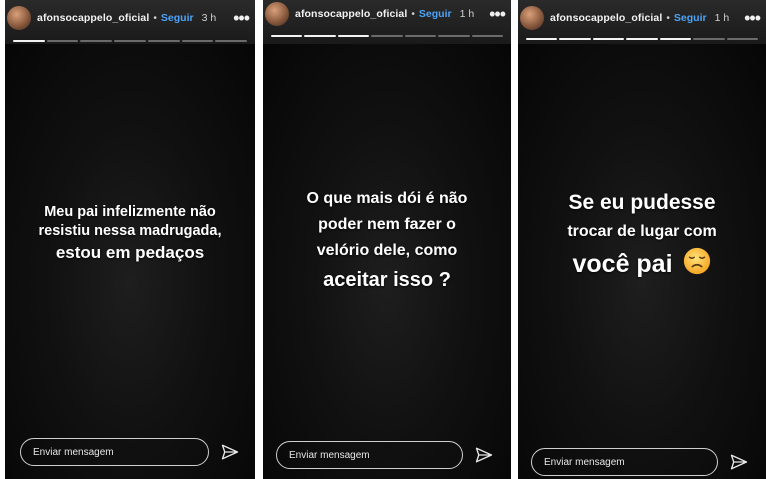  What do you see at coordinates (387, 280) in the screenshot?
I see `caption-line: aceitar isso ?` at bounding box center [387, 280].